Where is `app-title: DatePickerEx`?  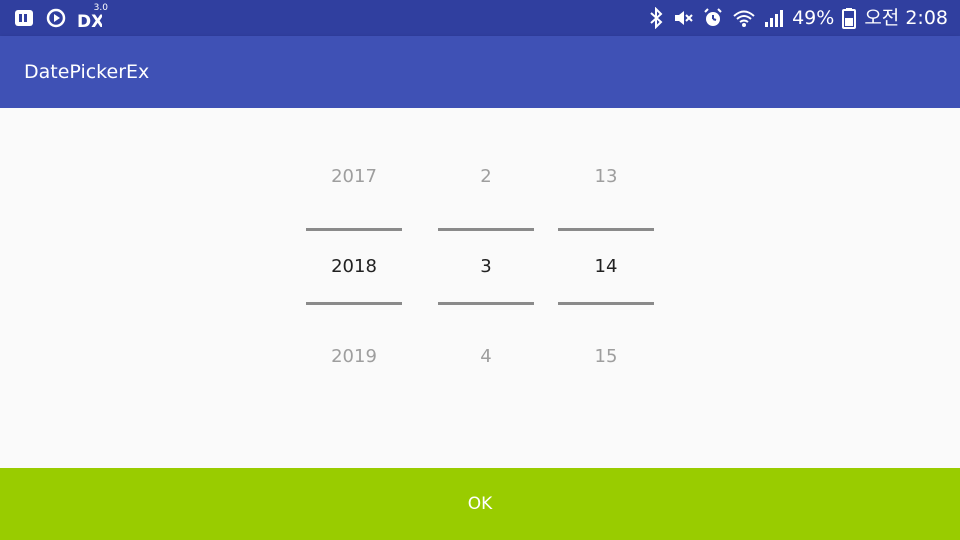
app-title: DatePickerEx is located at coordinates (87, 72).